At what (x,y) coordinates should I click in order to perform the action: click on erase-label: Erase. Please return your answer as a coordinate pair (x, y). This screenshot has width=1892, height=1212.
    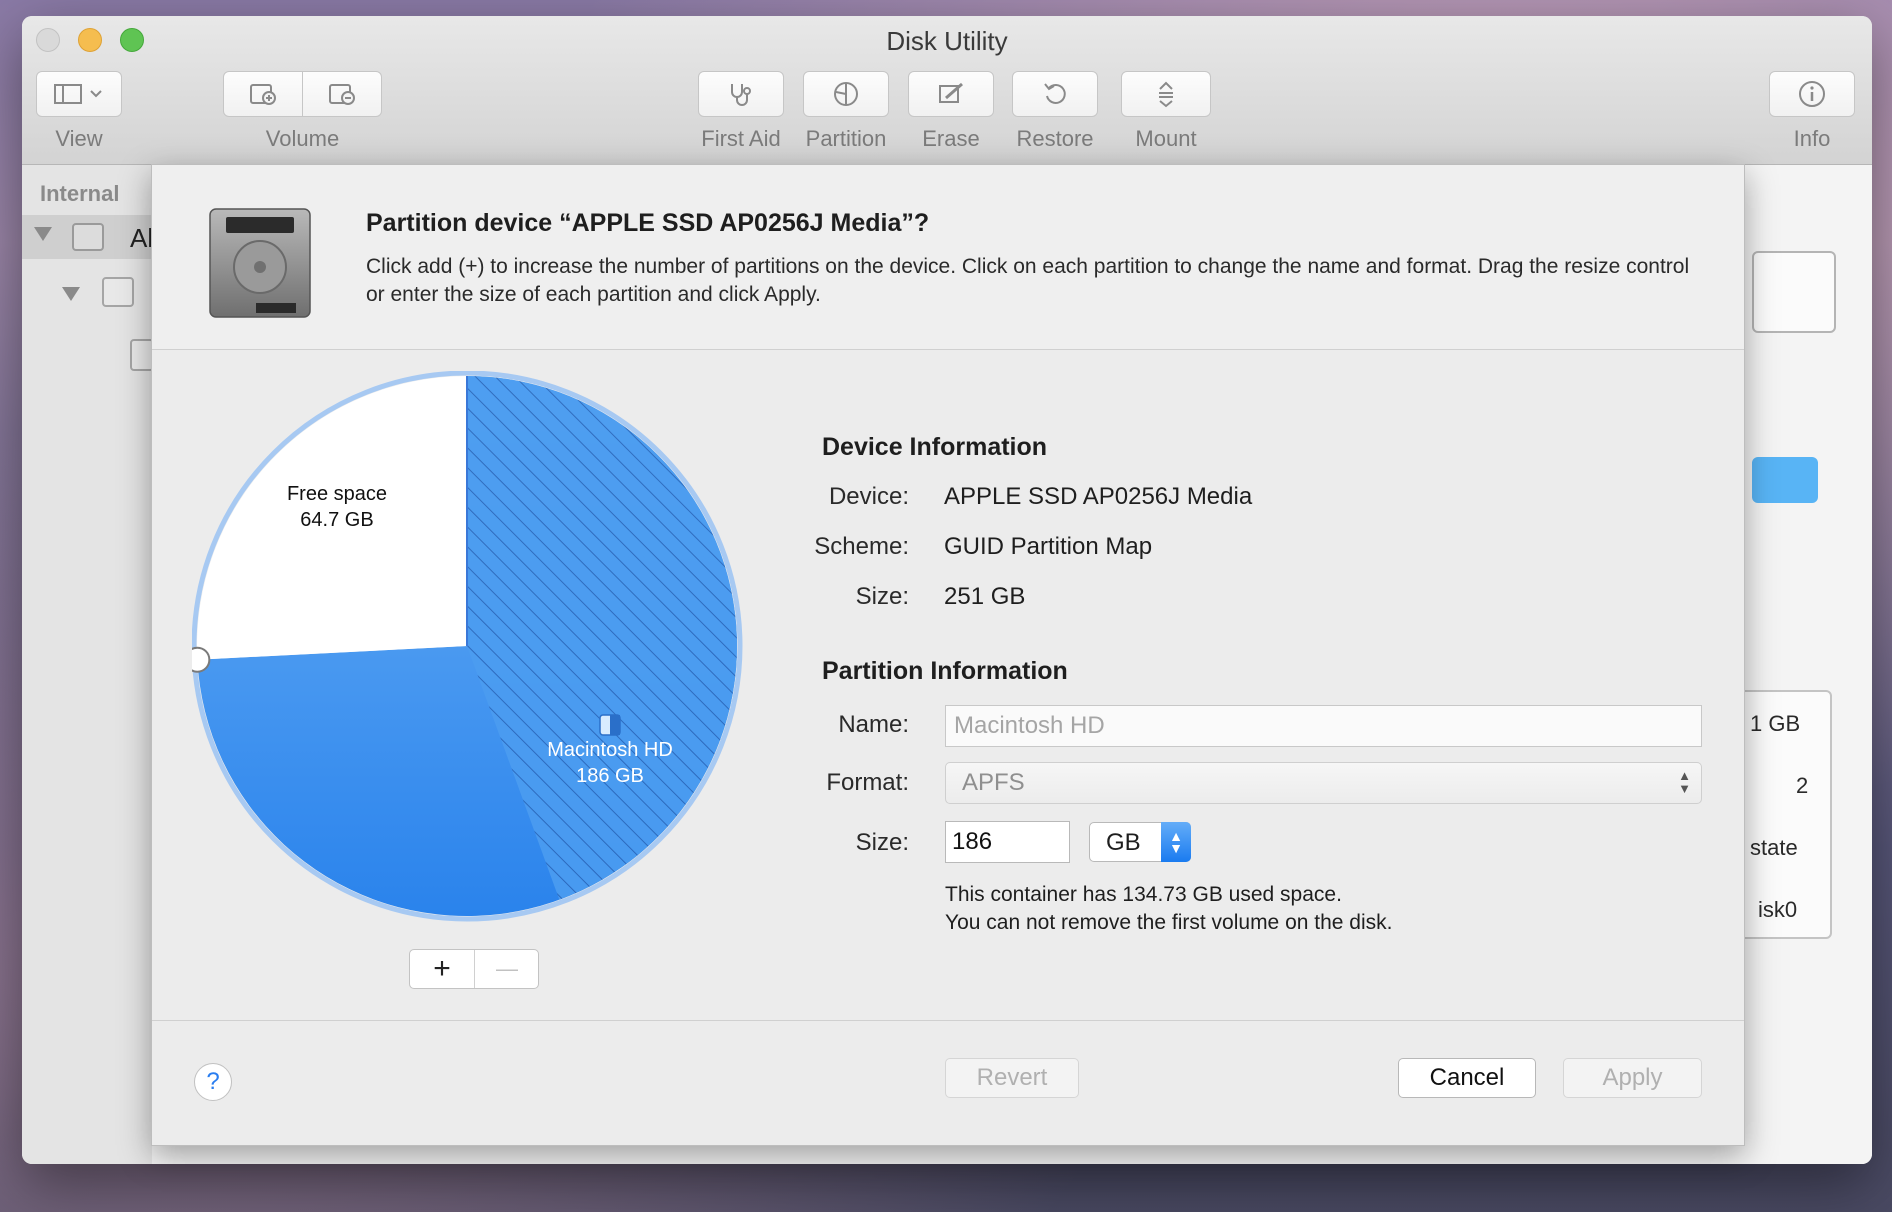
    Looking at the image, I should click on (951, 138).